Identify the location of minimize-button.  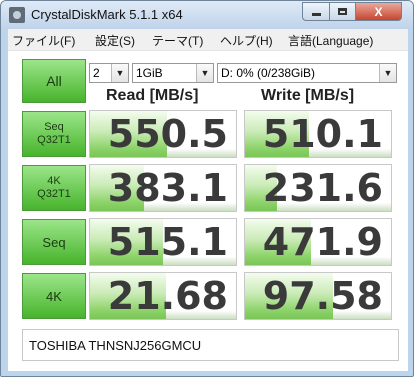
(316, 11).